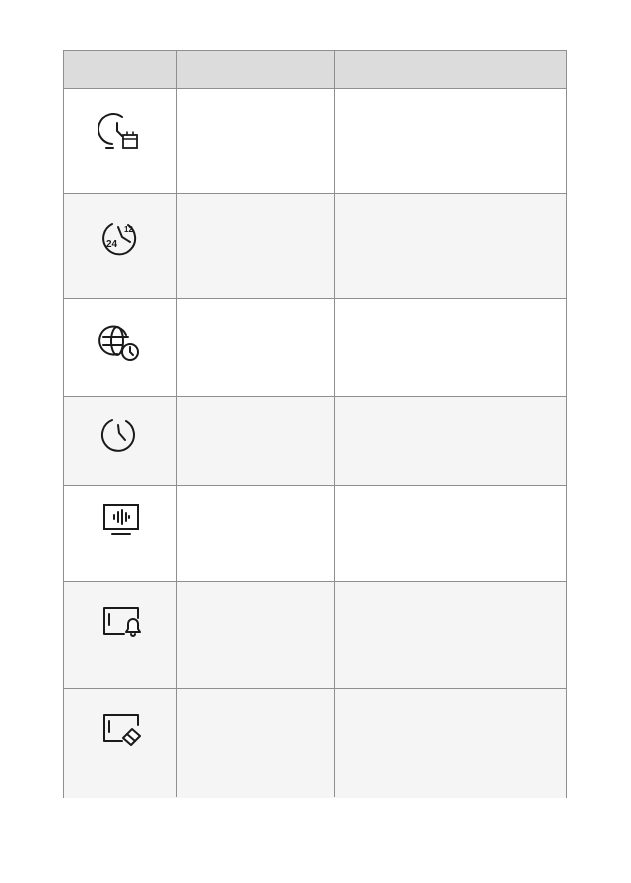 The width and height of the screenshot is (631, 883). Describe the element at coordinates (315, 70) in the screenshot. I see `table-header-row` at that location.